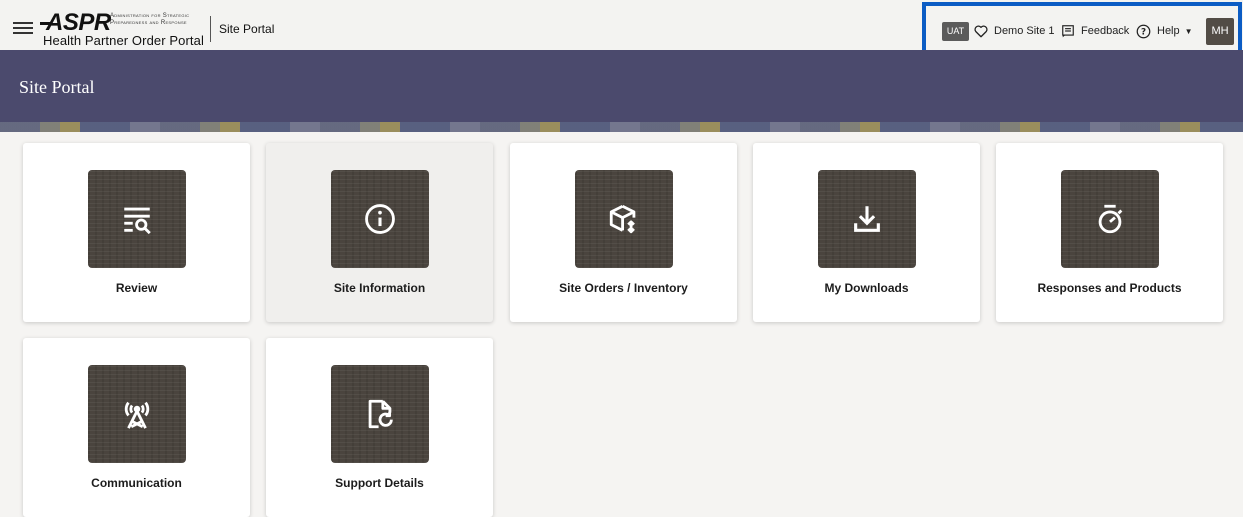  What do you see at coordinates (981, 31) in the screenshot?
I see `heart-icon` at bounding box center [981, 31].